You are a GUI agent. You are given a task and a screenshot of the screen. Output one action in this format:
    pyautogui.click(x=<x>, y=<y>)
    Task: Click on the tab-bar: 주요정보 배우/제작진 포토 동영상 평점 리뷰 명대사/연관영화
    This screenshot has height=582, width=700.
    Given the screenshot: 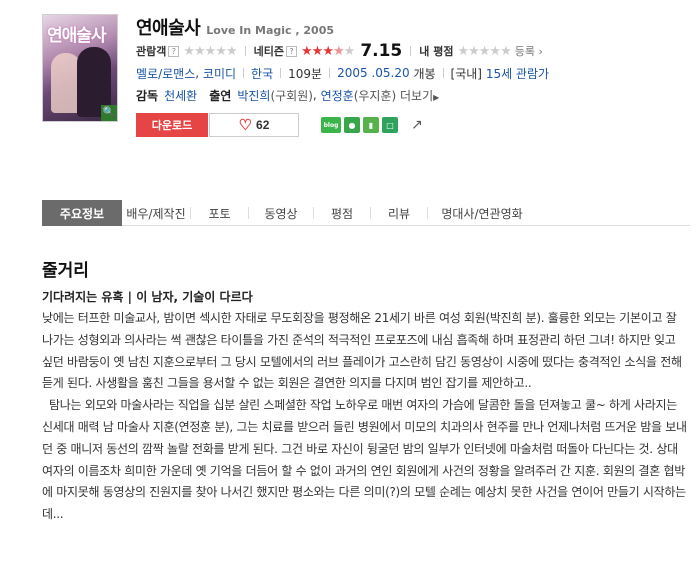 What is the action you would take?
    pyautogui.click(x=366, y=213)
    